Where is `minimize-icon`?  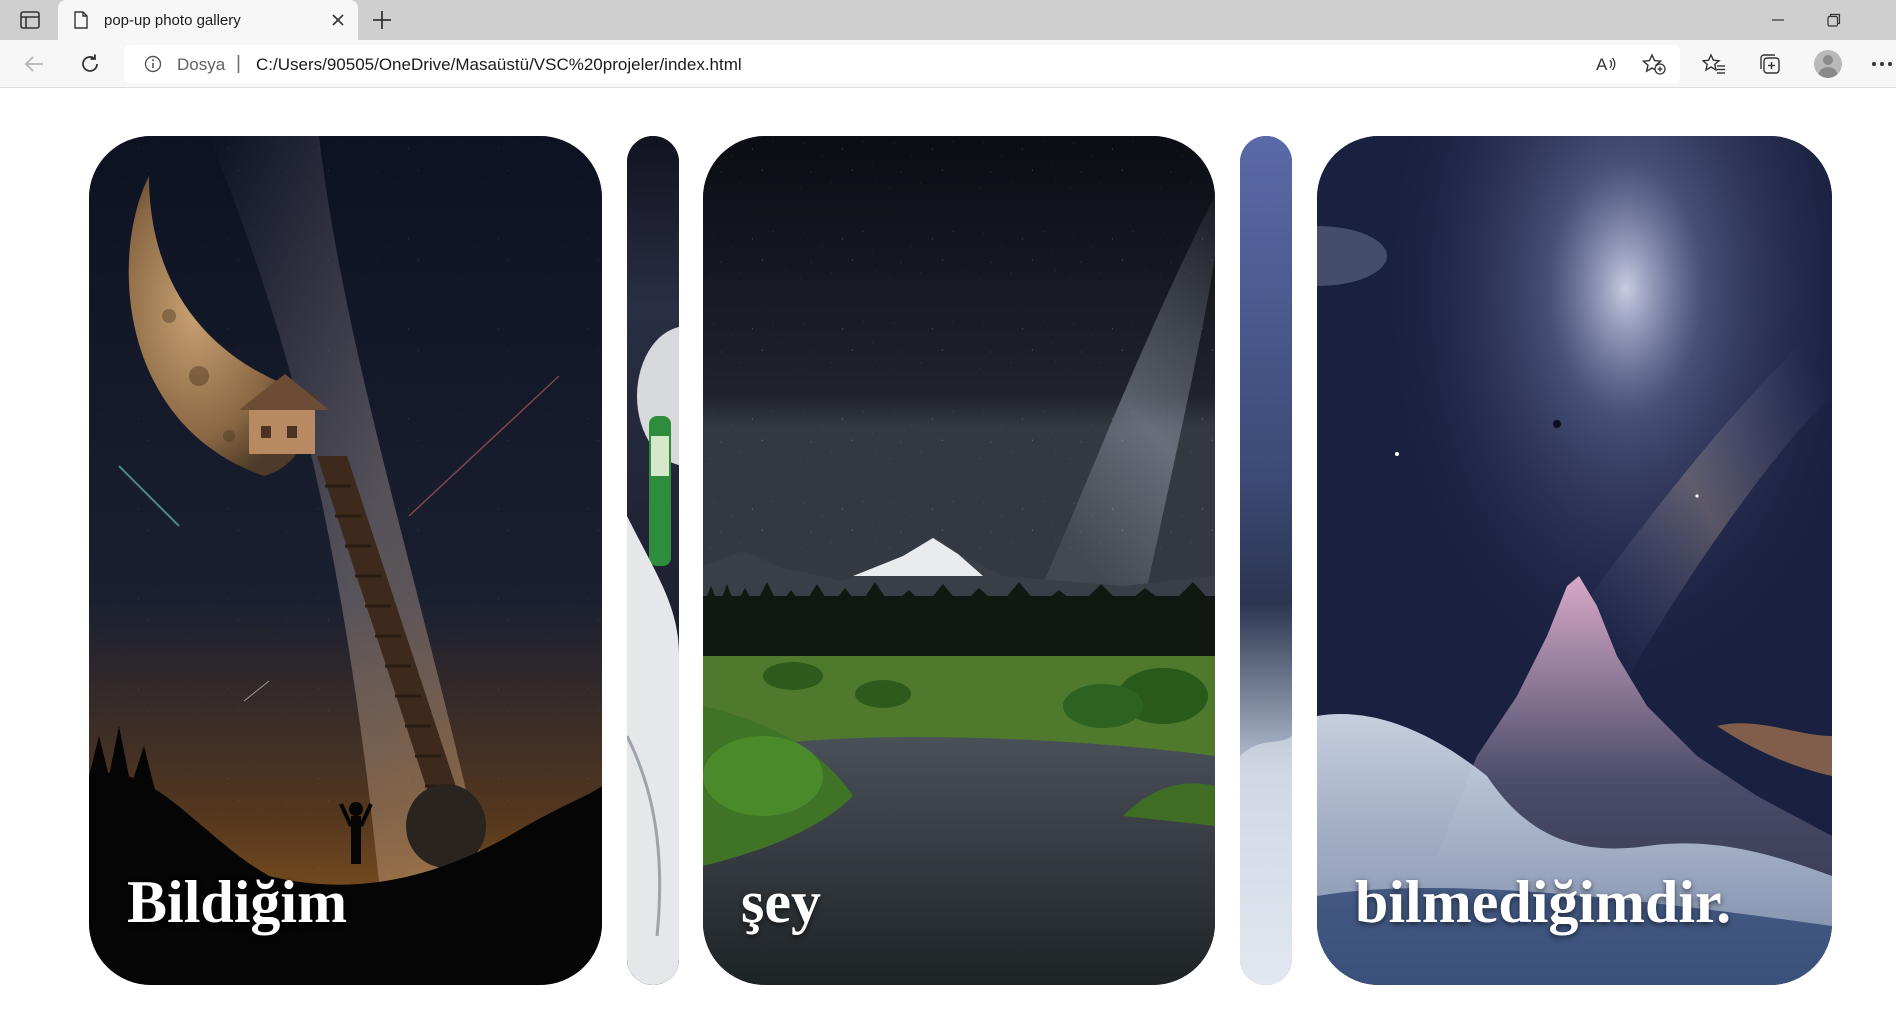
minimize-icon is located at coordinates (1778, 20).